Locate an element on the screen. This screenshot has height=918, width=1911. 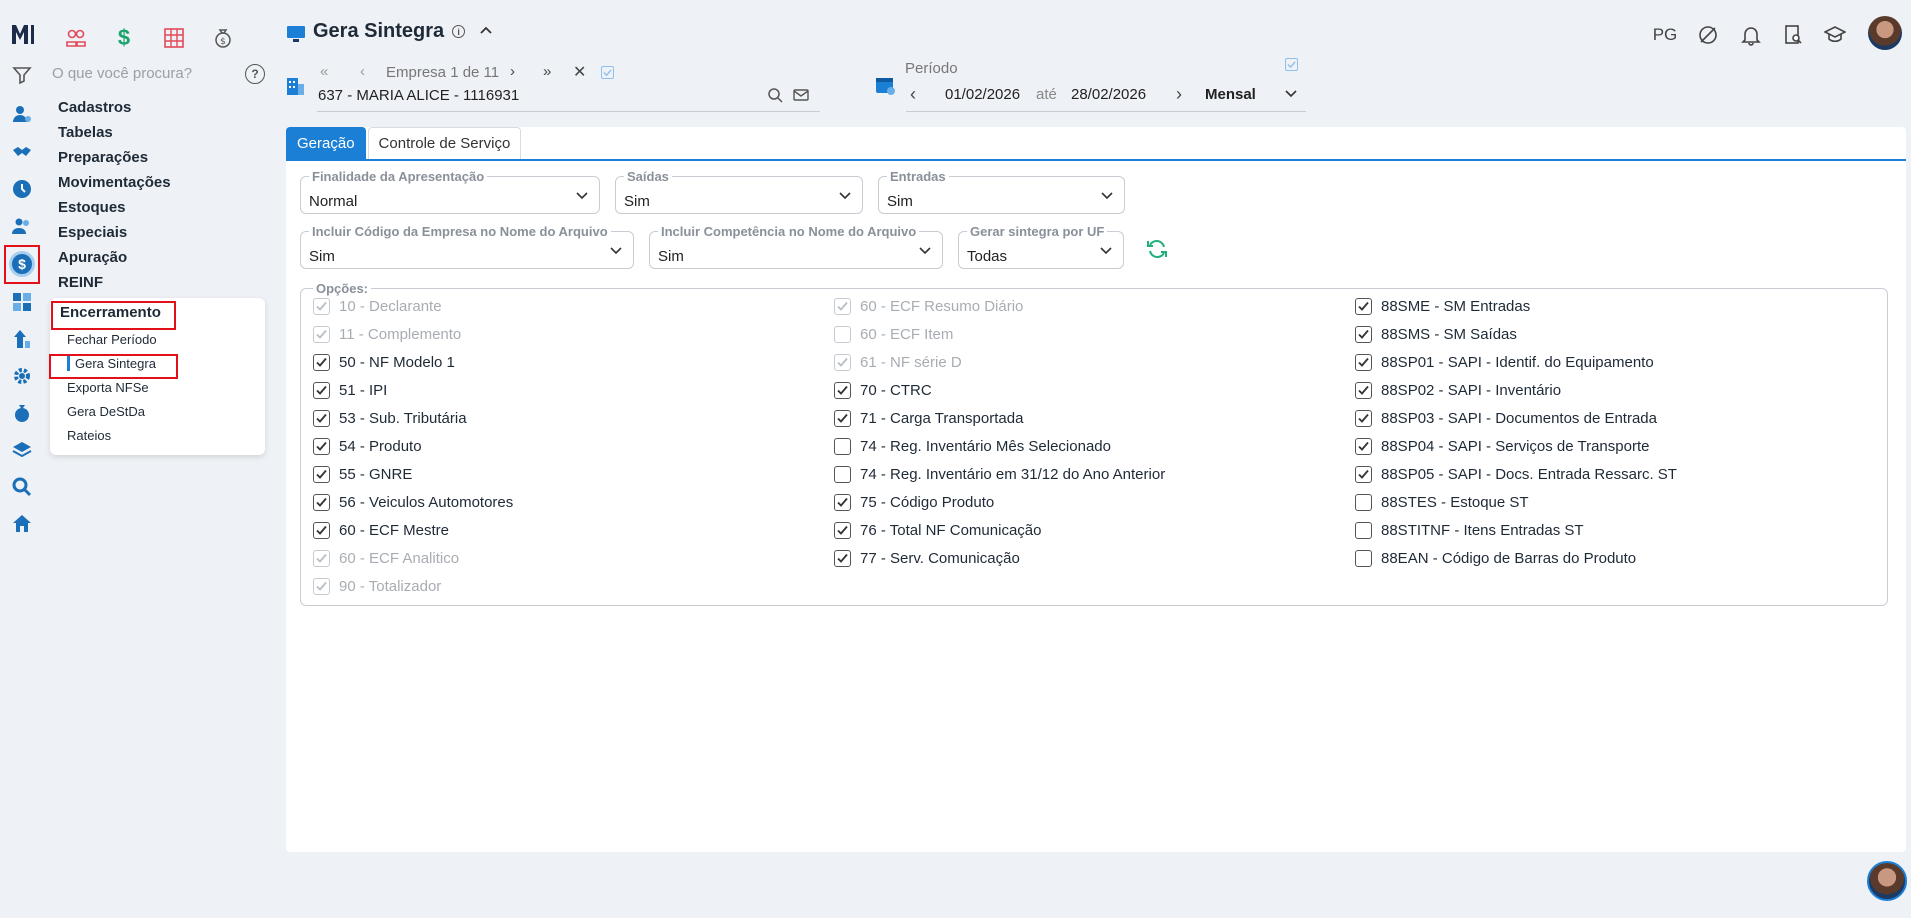
clock-icon is located at coordinates (22, 189).